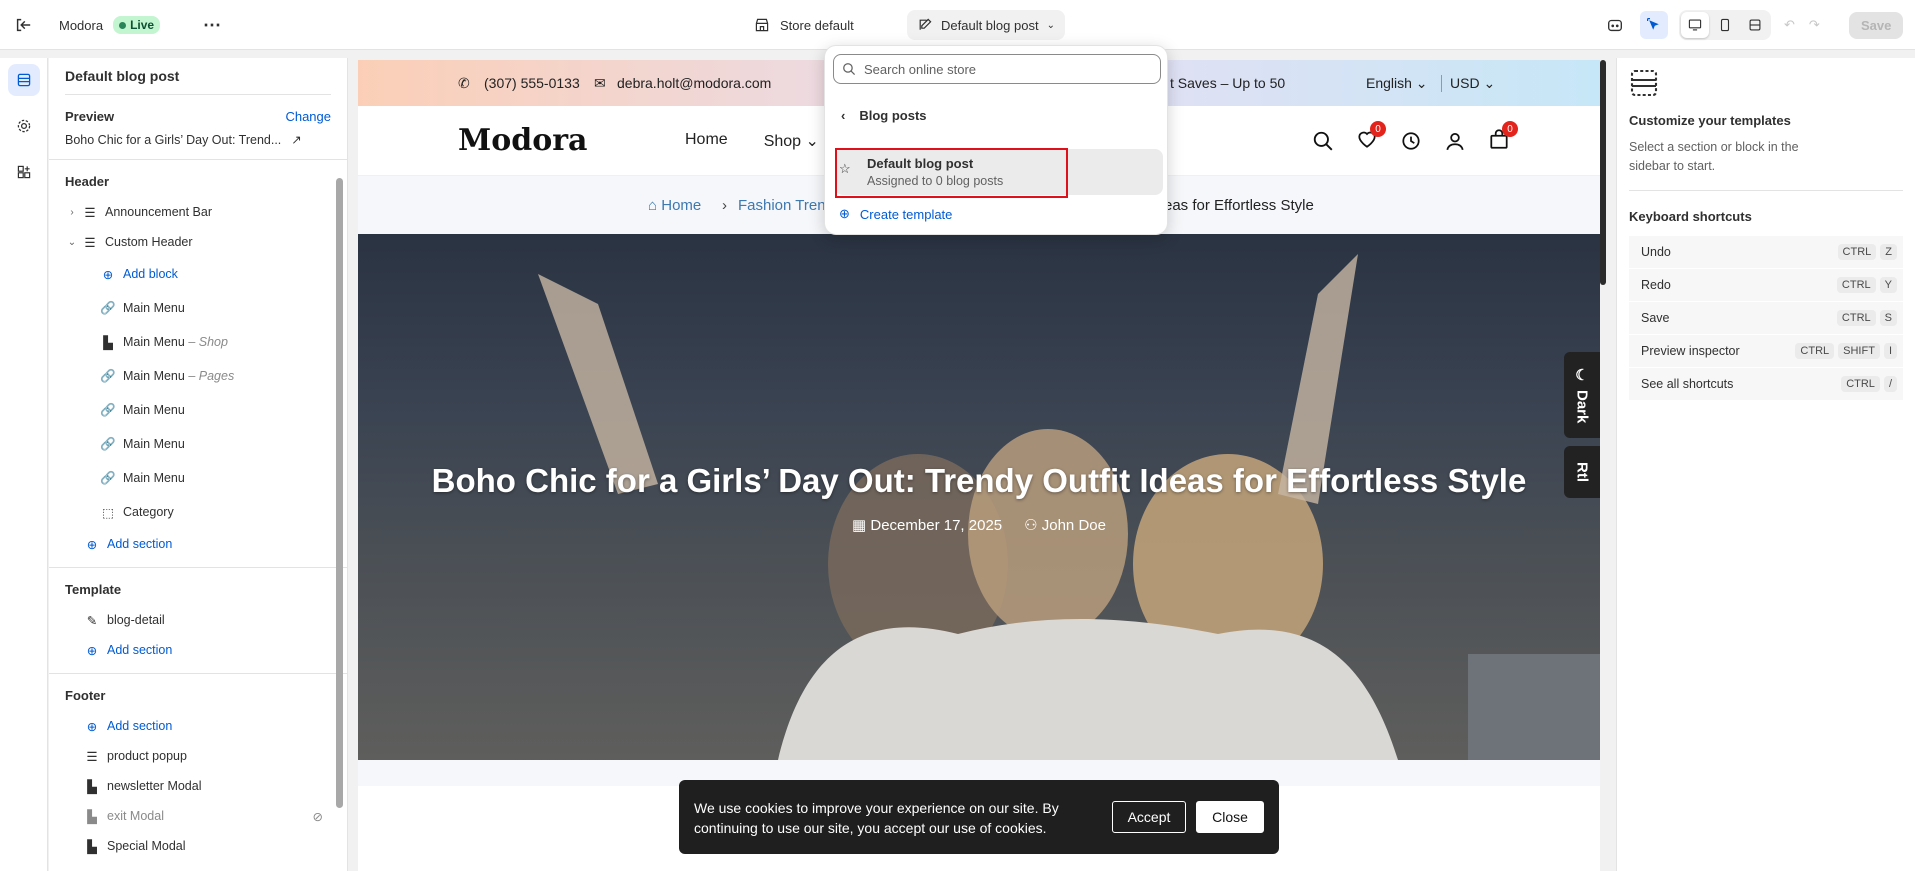 This screenshot has height=871, width=1915. What do you see at coordinates (308, 116) in the screenshot?
I see `change-preview-link: Change` at bounding box center [308, 116].